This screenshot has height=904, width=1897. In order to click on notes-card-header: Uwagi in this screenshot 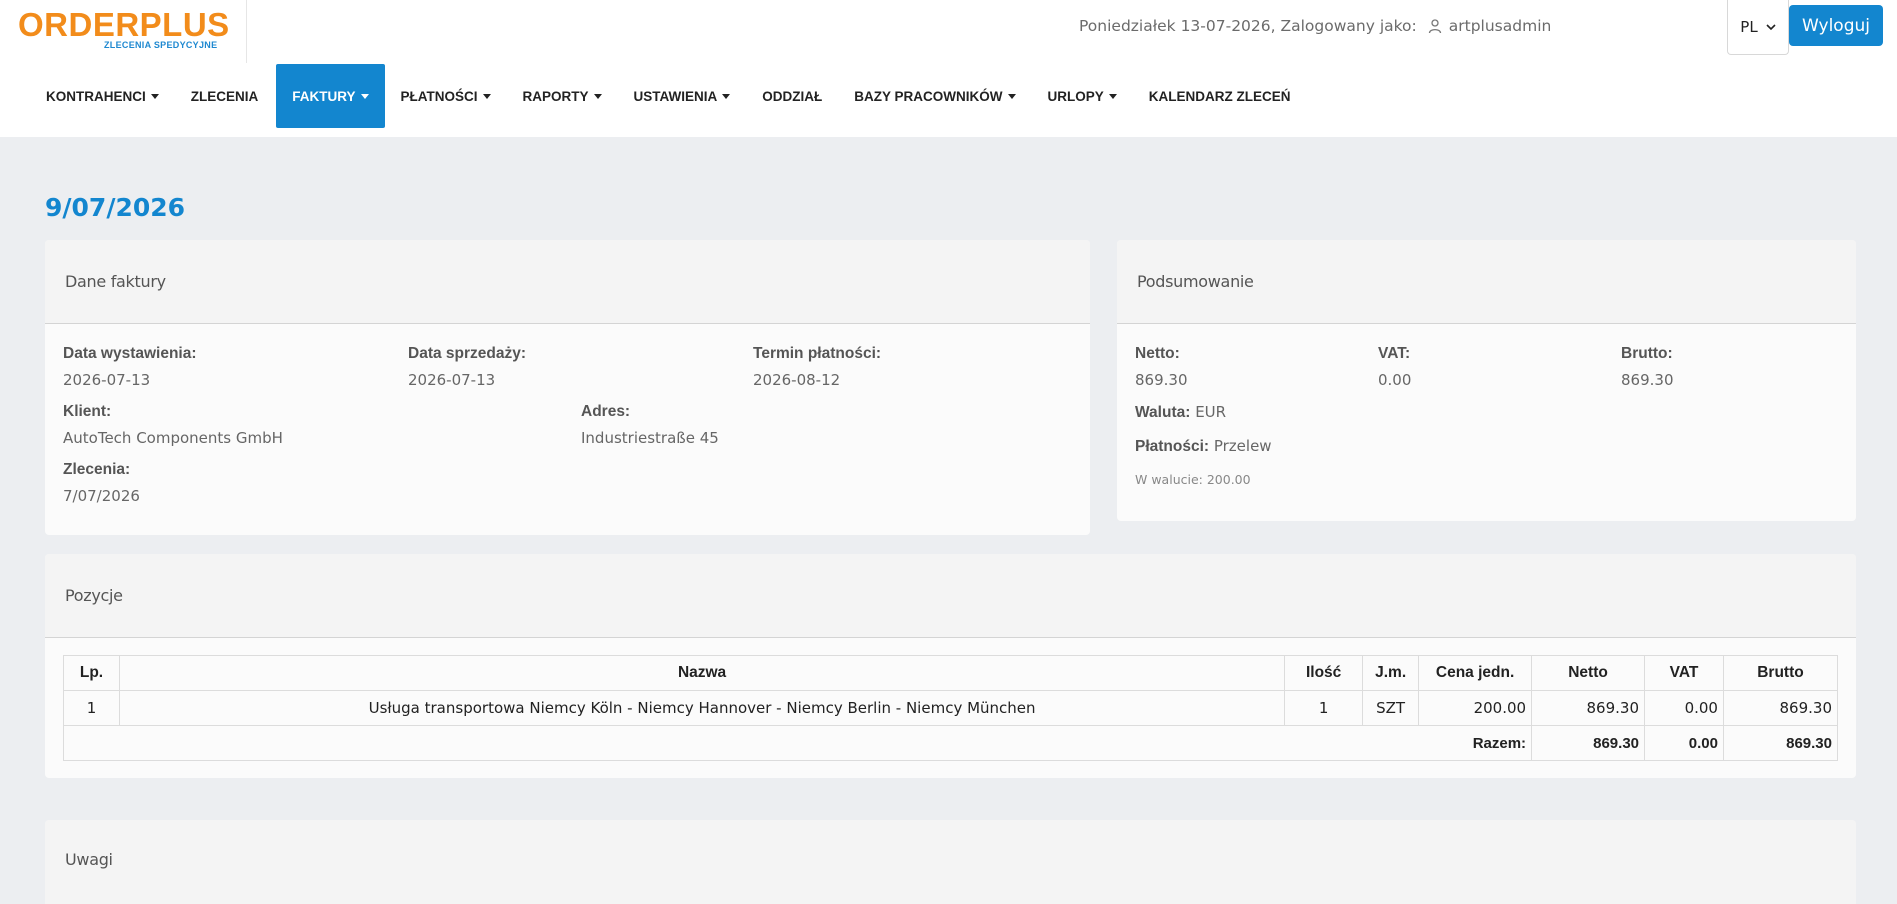, I will do `click(950, 862)`.